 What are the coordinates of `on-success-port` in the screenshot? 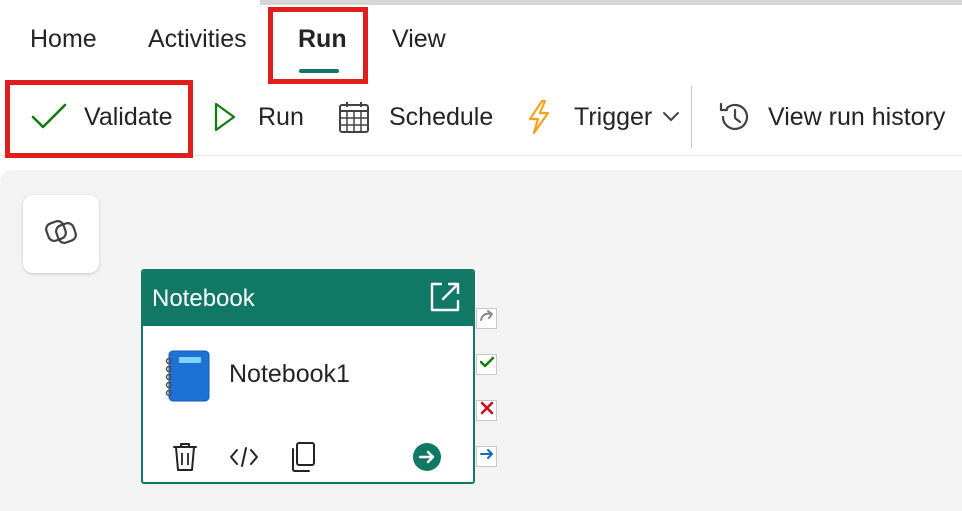 It's located at (486, 364).